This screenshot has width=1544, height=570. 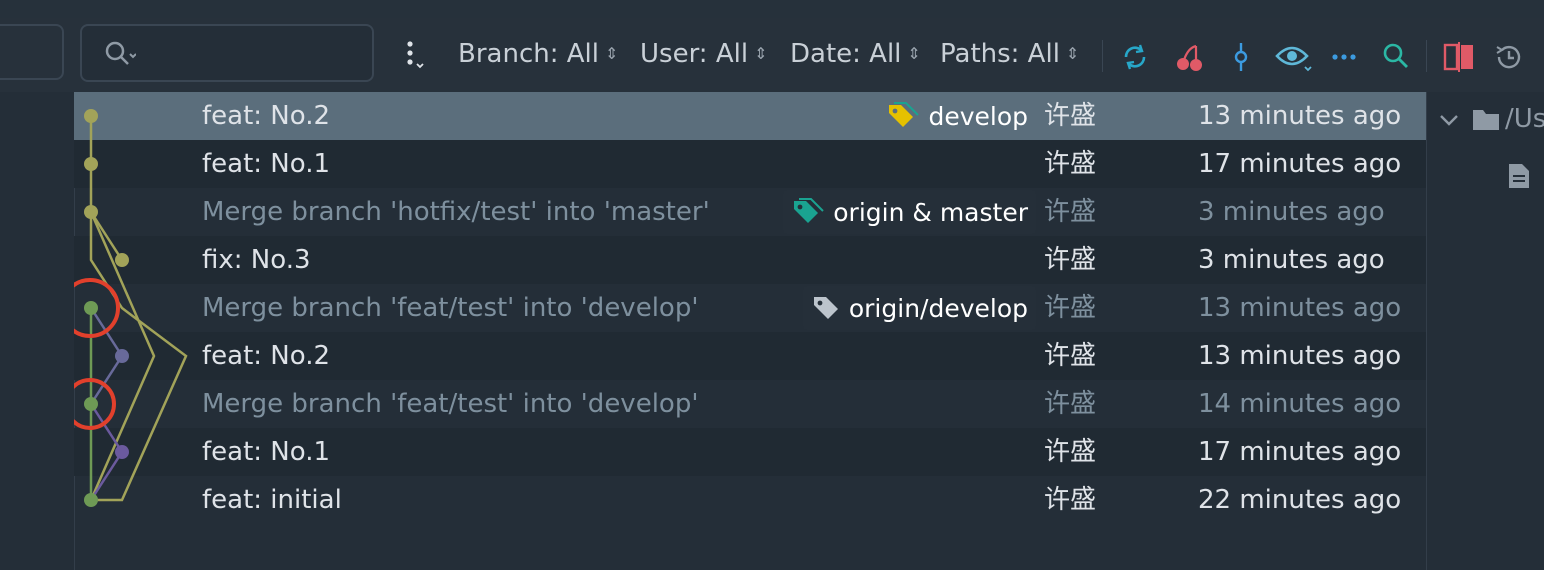 What do you see at coordinates (930, 212) in the screenshot?
I see `branch-label-text: origin & master` at bounding box center [930, 212].